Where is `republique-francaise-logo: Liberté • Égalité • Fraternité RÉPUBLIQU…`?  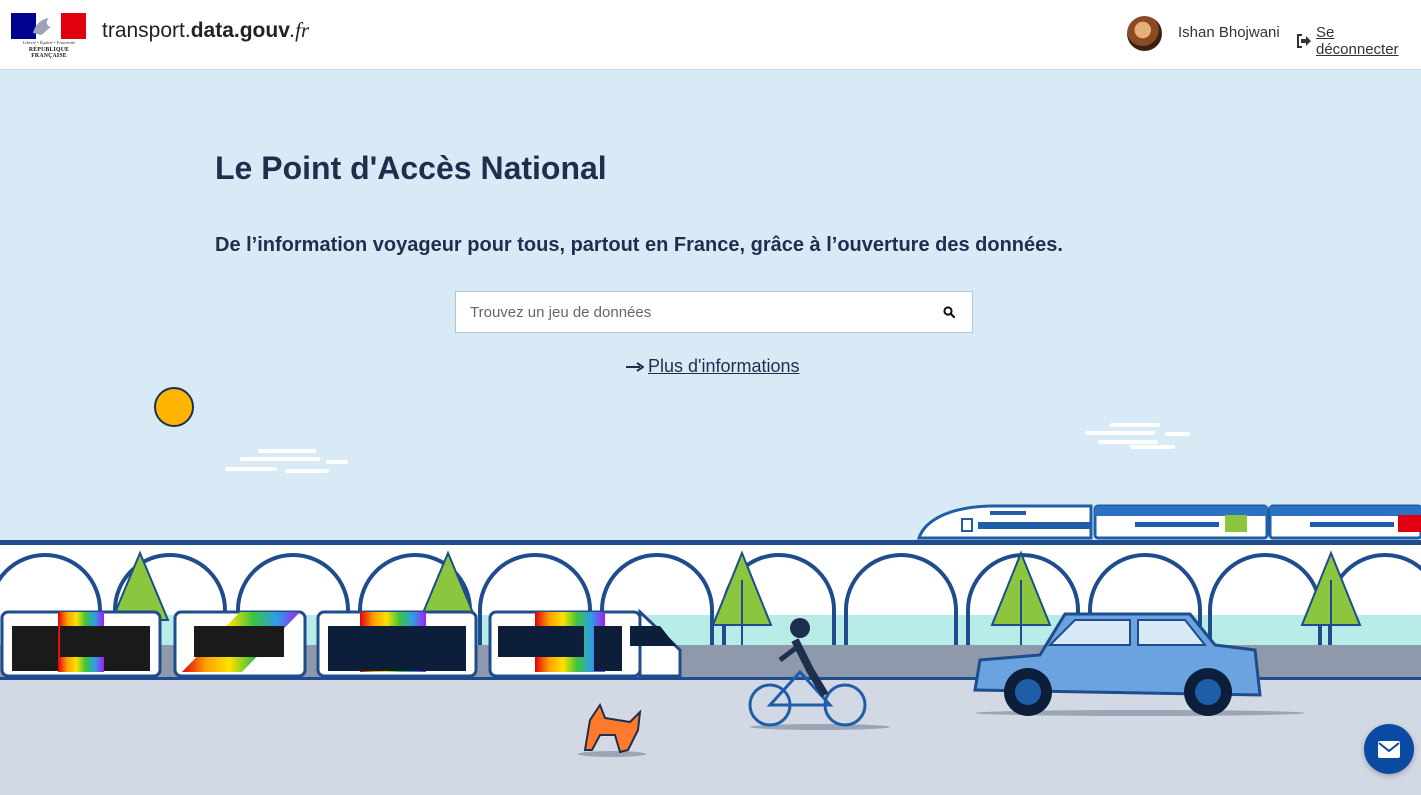
republique-francaise-logo: Liberté • Égalité • Fraternité RÉPUBLIQU… is located at coordinates (49, 36).